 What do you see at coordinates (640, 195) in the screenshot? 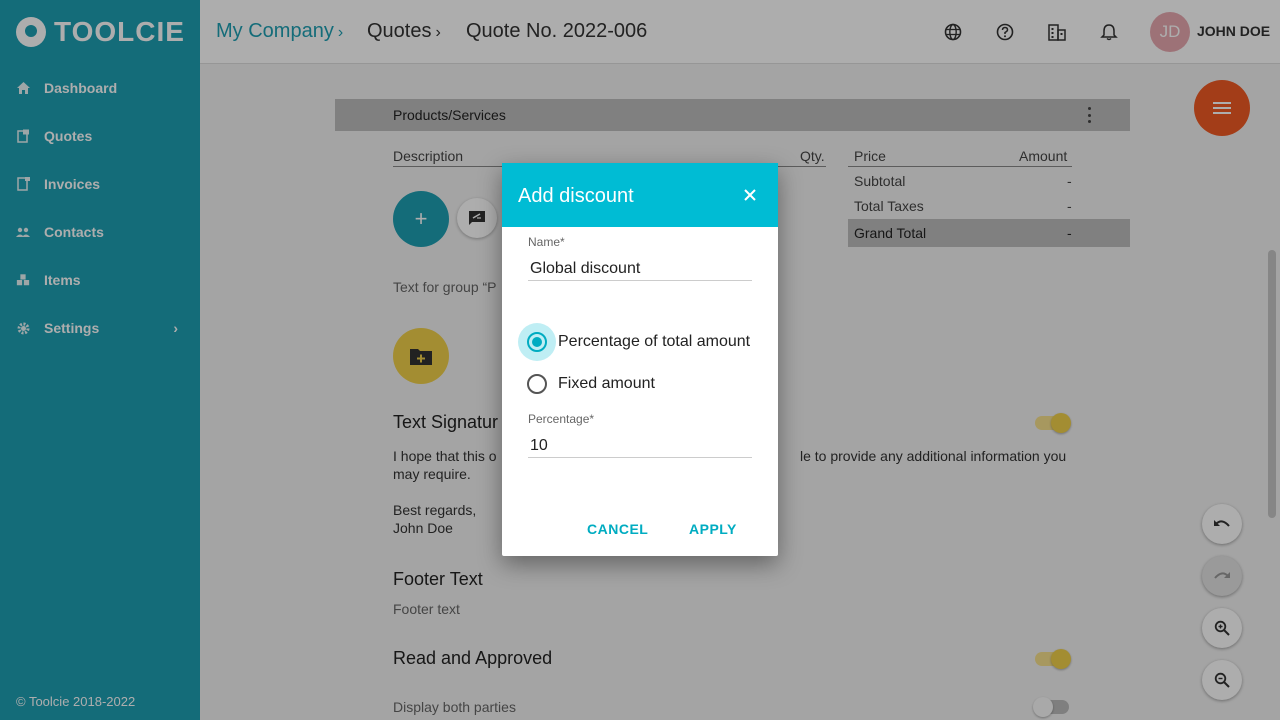
I see `dialog-header: Add discount` at bounding box center [640, 195].